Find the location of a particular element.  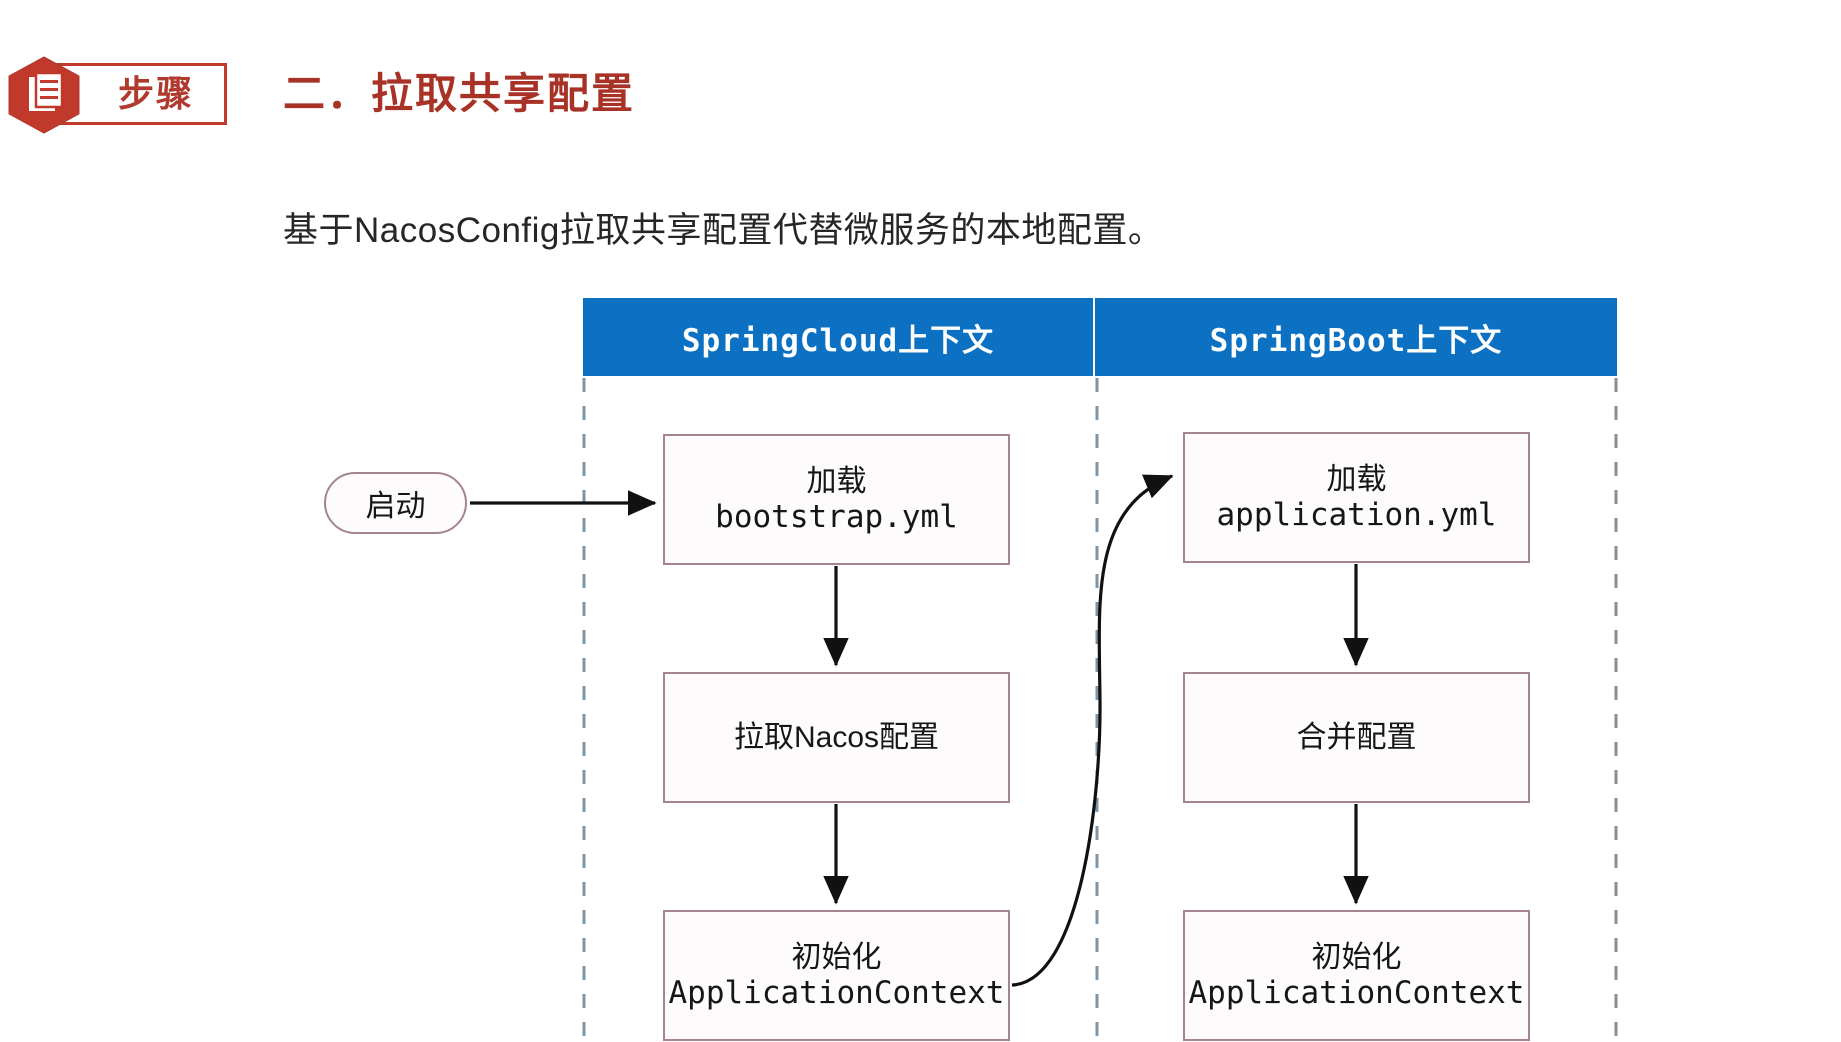

step-badge-label: 步骤 is located at coordinates (155, 93).